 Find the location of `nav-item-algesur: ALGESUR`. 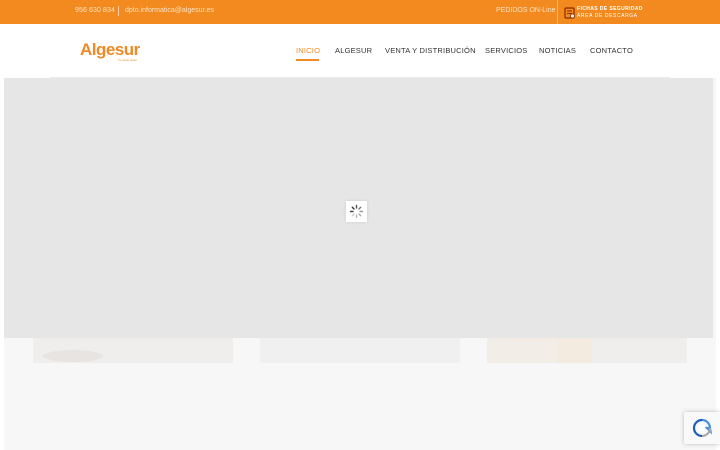

nav-item-algesur: ALGESUR is located at coordinates (353, 50).